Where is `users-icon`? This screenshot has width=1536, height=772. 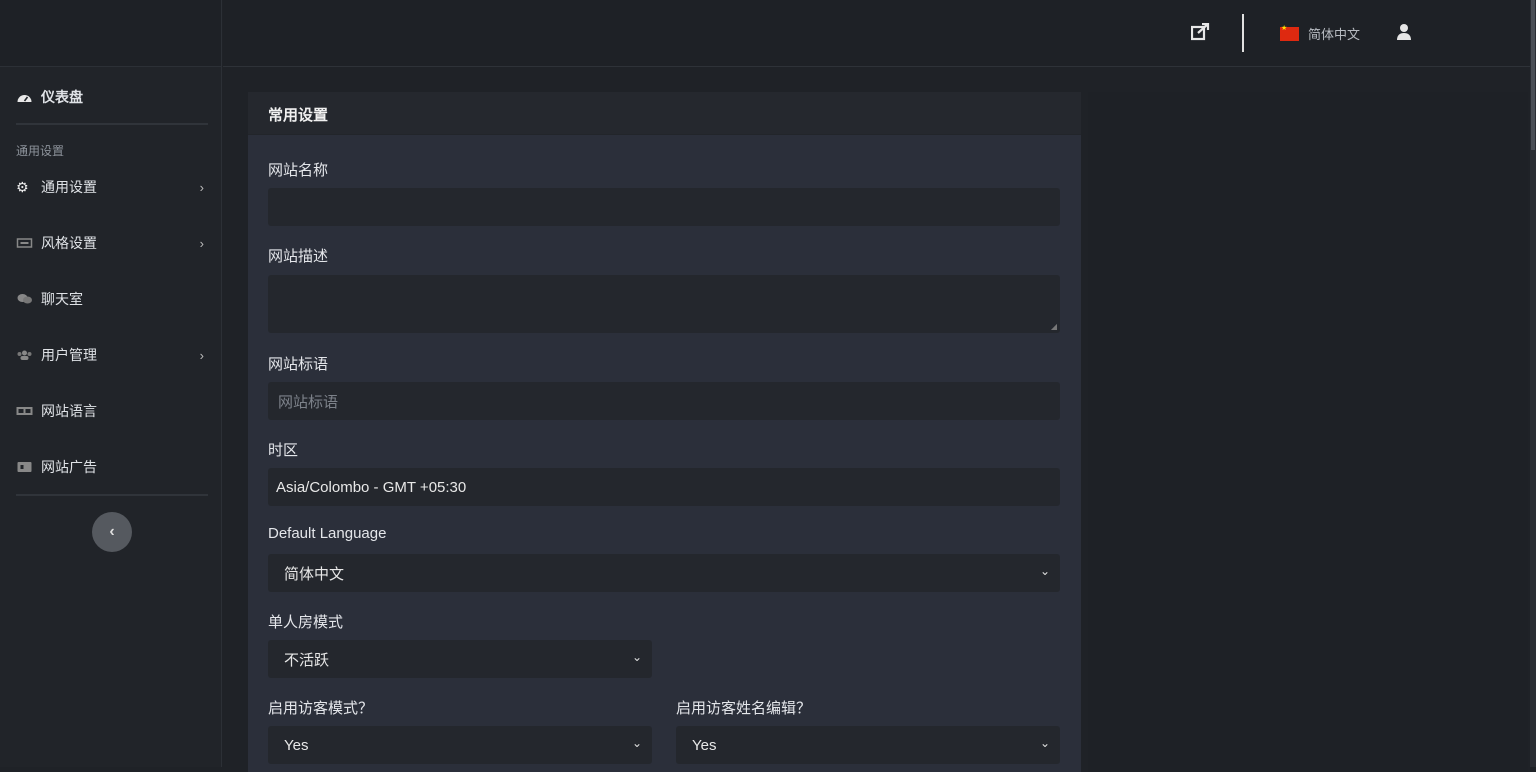 users-icon is located at coordinates (24, 355).